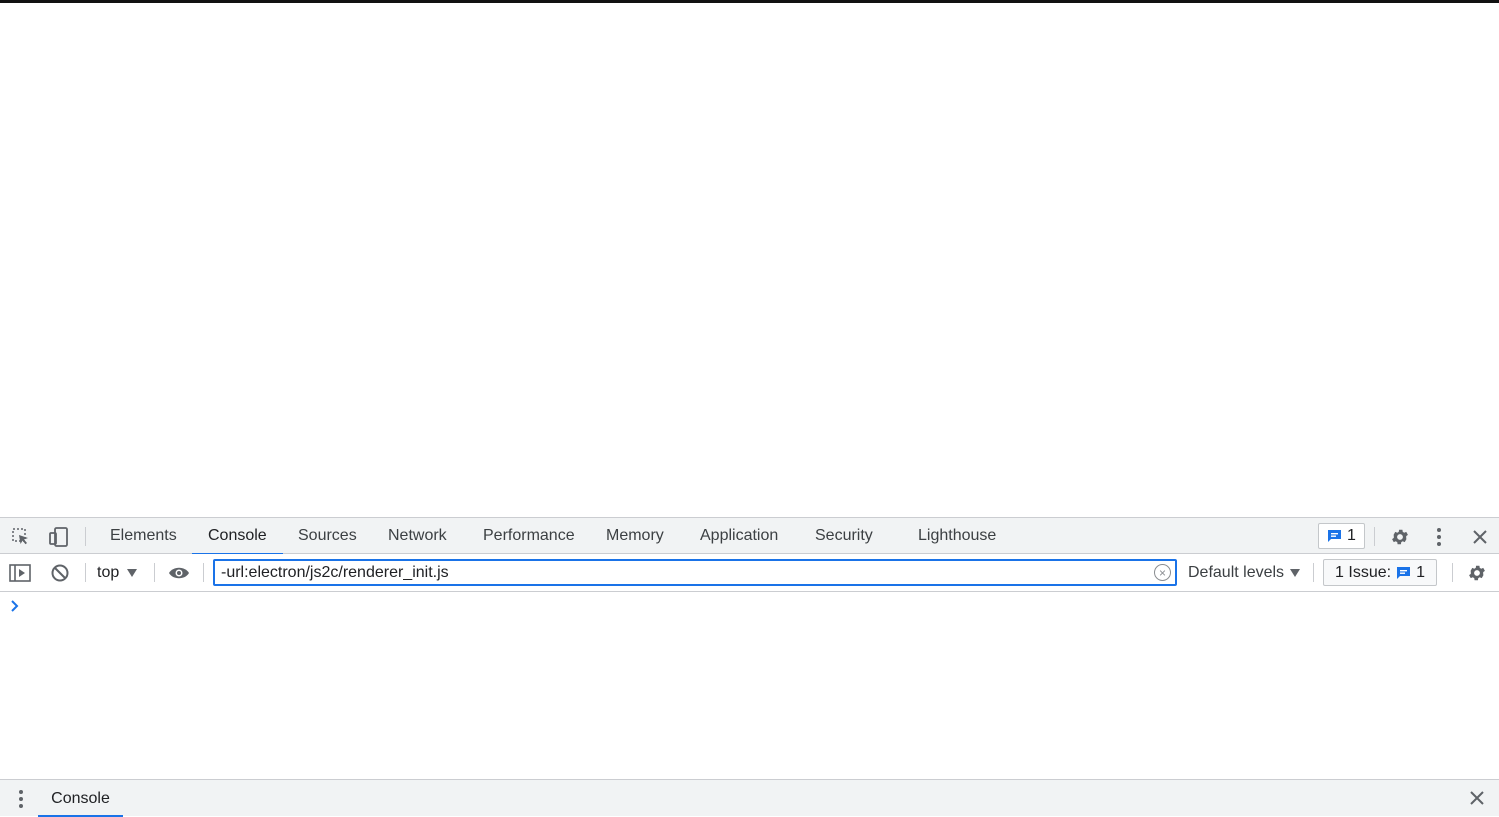 Image resolution: width=1499 pixels, height=817 pixels. Describe the element at coordinates (1351, 535) in the screenshot. I see `message-count: 1` at that location.